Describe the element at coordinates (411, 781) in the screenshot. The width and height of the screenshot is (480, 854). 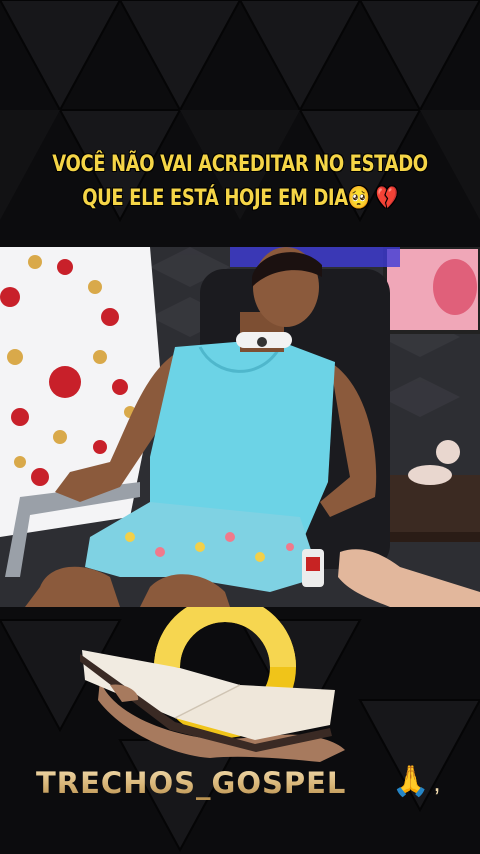
I see `praying-hands-glyph: 🙏` at that location.